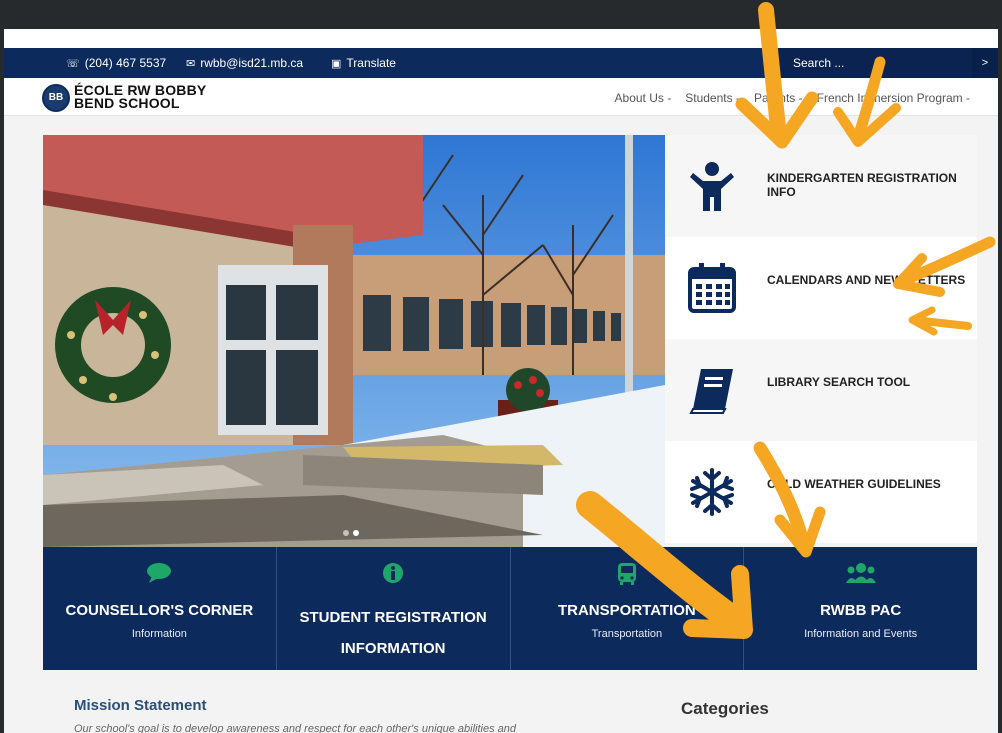 The width and height of the screenshot is (1002, 733). What do you see at coordinates (887, 63) in the screenshot?
I see `search-box: Search ... >` at bounding box center [887, 63].